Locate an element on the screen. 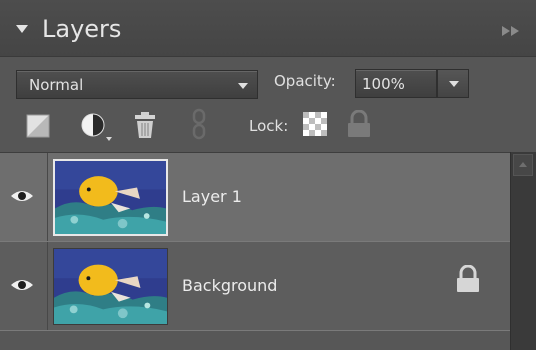 The height and width of the screenshot is (350, 536). opacity-value: 100% is located at coordinates (383, 84).